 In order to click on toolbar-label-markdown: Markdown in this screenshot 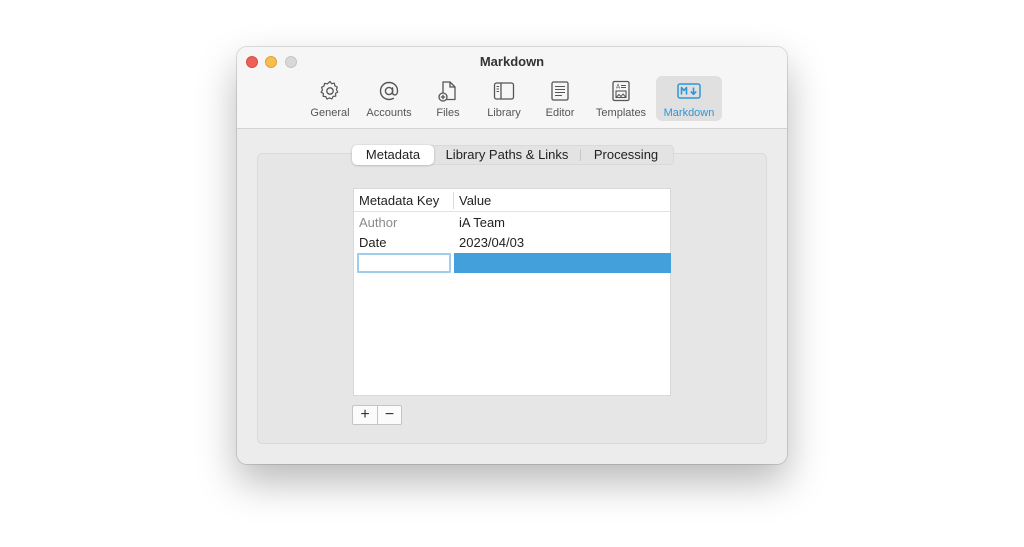, I will do `click(689, 113)`.